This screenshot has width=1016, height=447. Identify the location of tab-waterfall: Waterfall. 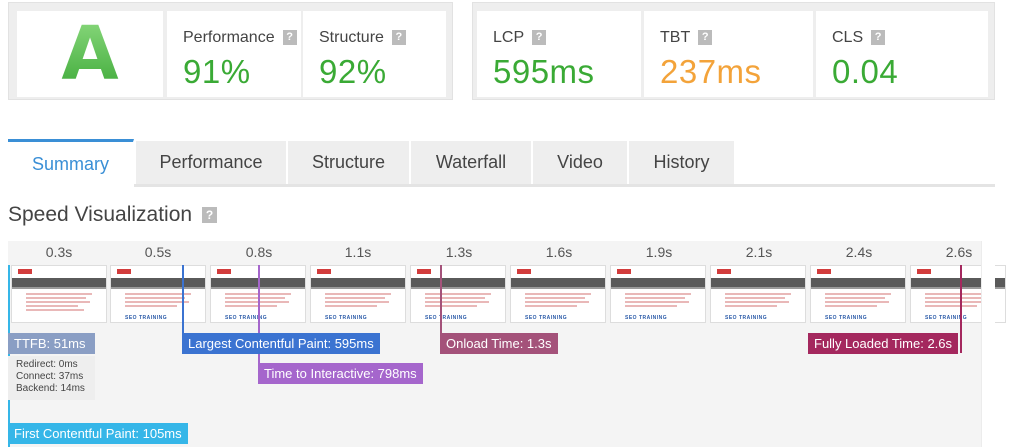
(471, 162).